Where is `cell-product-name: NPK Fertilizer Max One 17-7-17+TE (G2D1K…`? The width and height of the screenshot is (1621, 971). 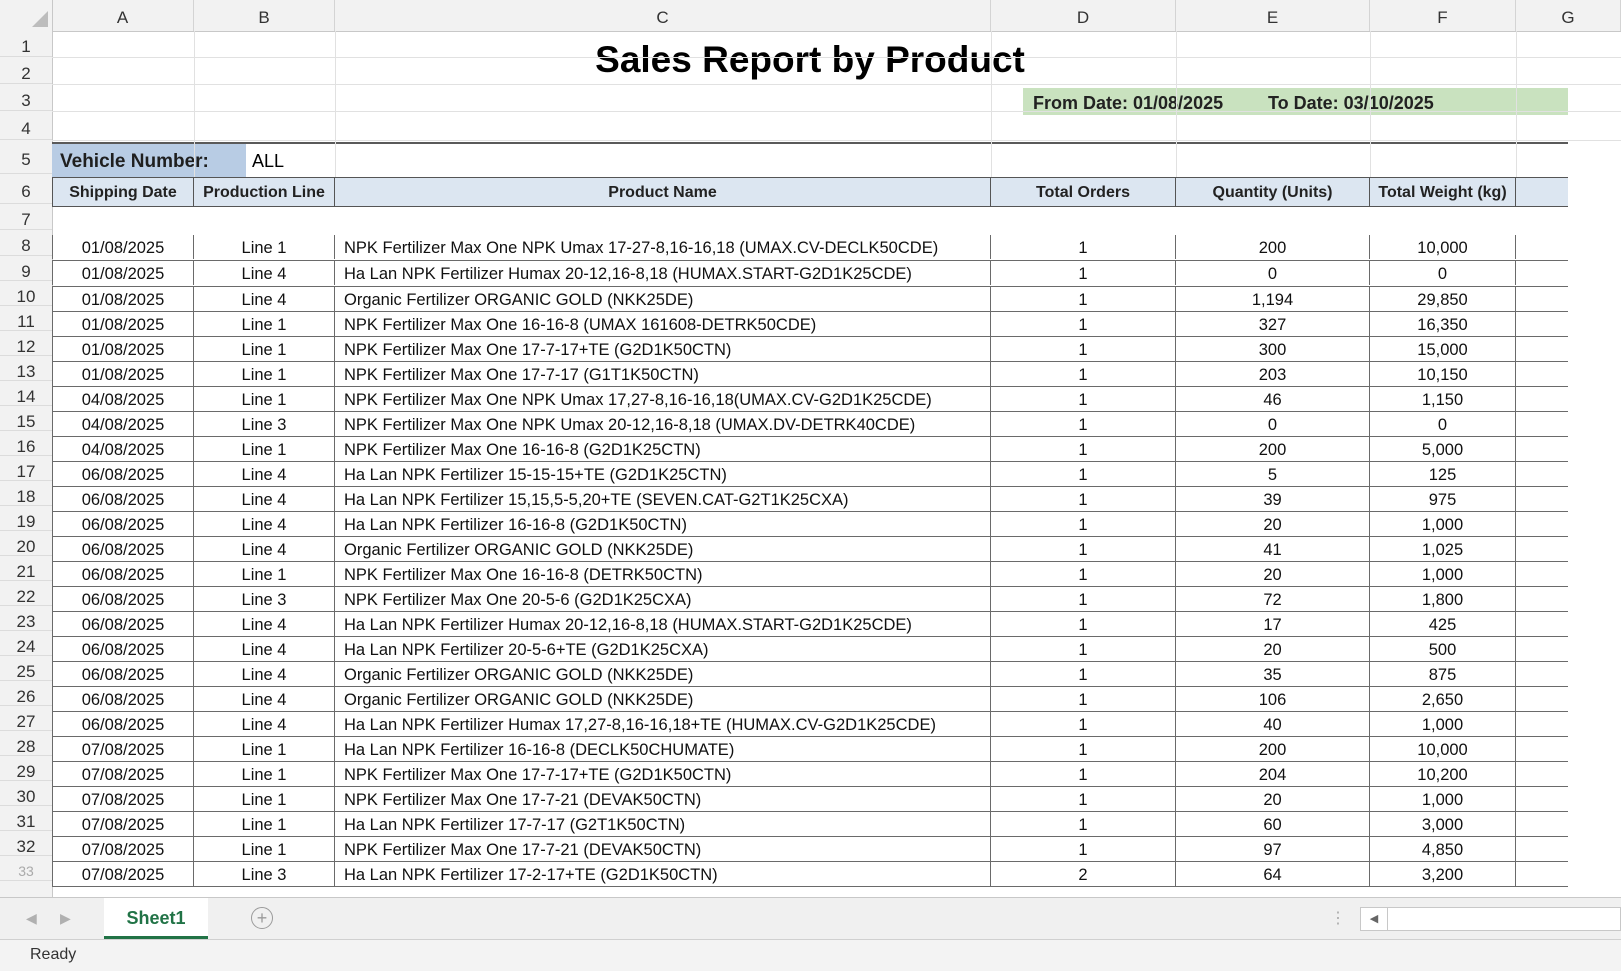
cell-product-name: NPK Fertilizer Max One 17-7-17+TE (G2D1K… is located at coordinates (663, 774).